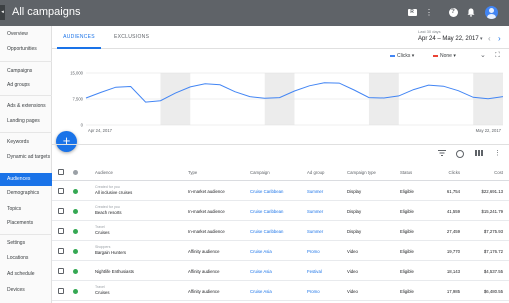 The width and height of the screenshot is (509, 303). What do you see at coordinates (102, 292) in the screenshot?
I see `audience-name: Cruises` at bounding box center [102, 292].